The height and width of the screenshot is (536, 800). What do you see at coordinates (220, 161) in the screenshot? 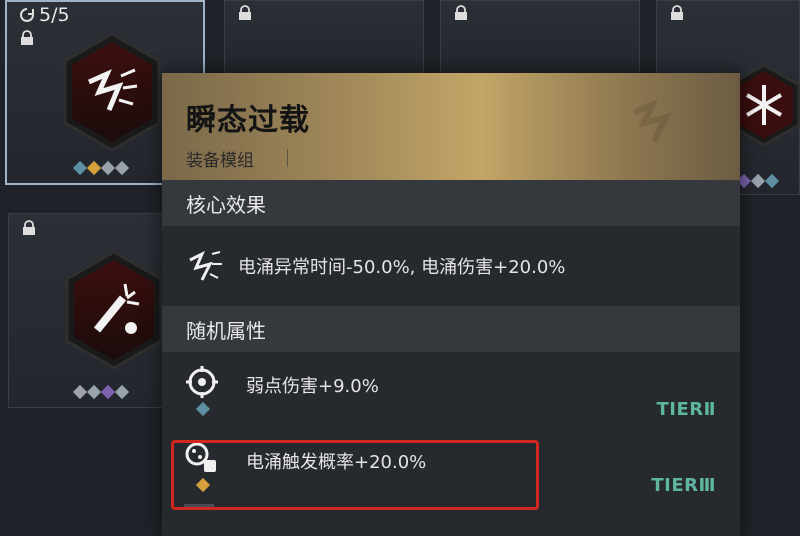
I see `module-type: 装备模组` at bounding box center [220, 161].